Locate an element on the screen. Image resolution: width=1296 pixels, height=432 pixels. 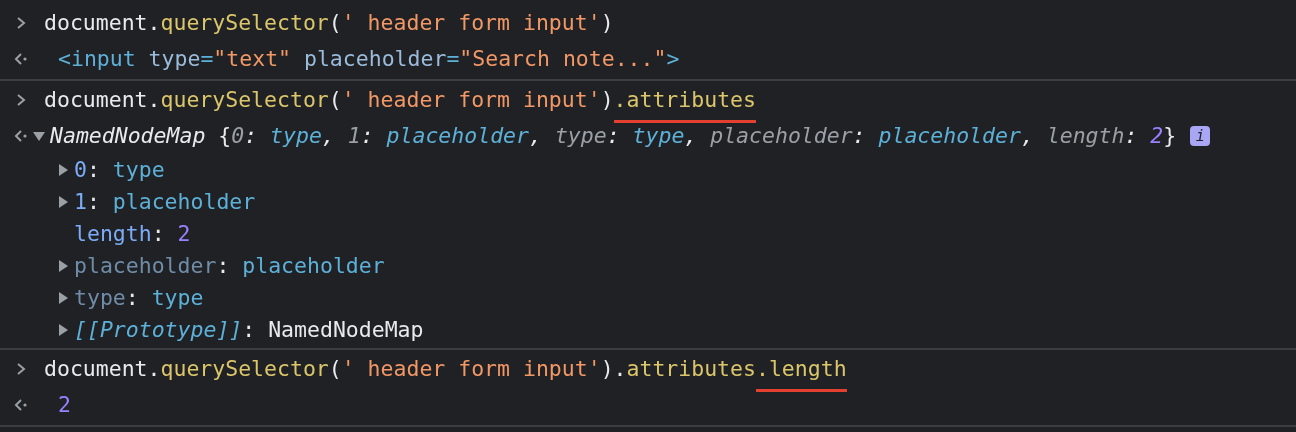
console-command: document.querySelector(' header form input').attributes.length is located at coordinates (445, 374).